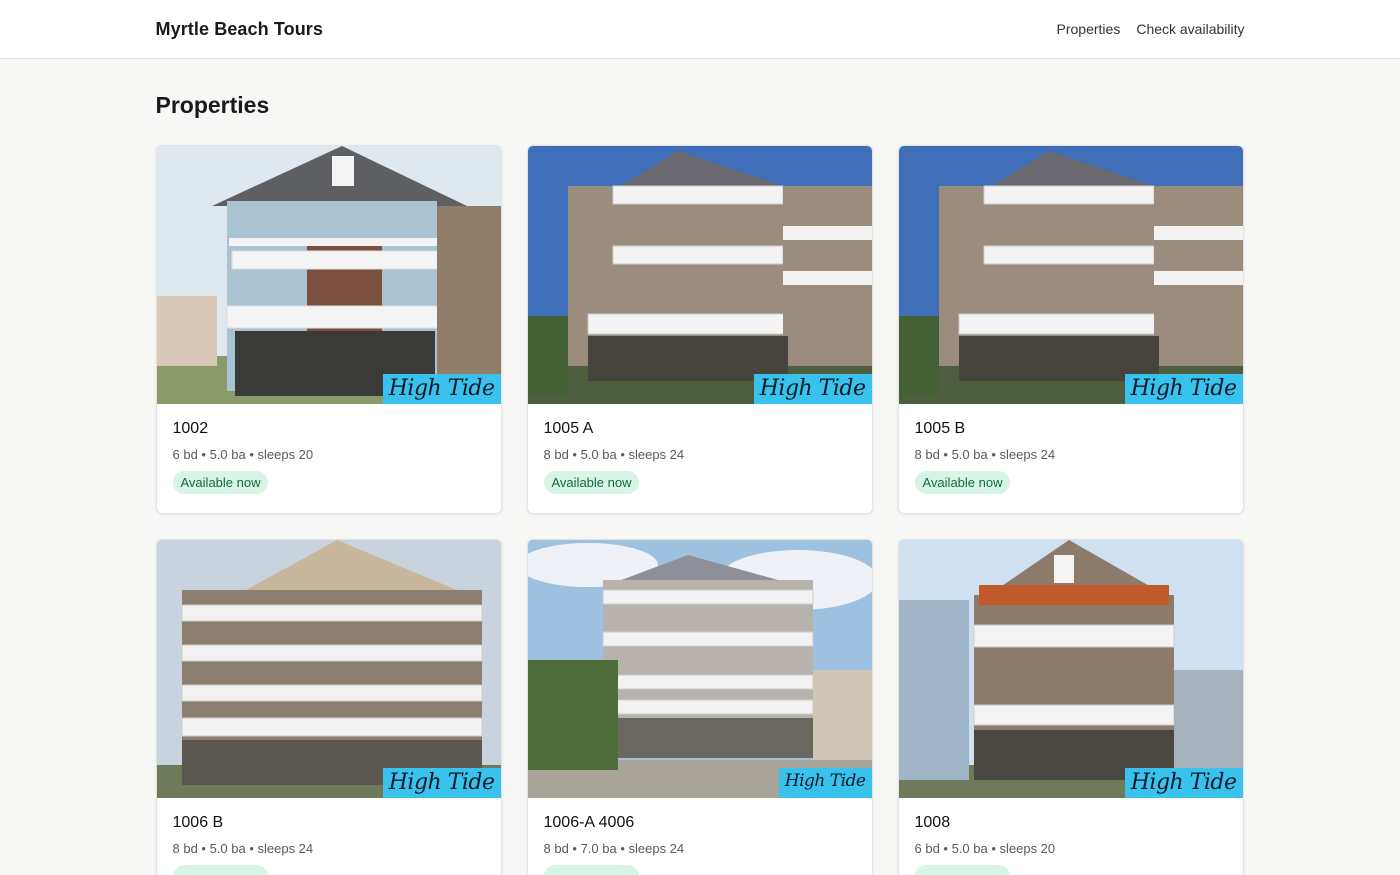 This screenshot has width=1400, height=875. Describe the element at coordinates (932, 822) in the screenshot. I see `property-name: 1008` at that location.